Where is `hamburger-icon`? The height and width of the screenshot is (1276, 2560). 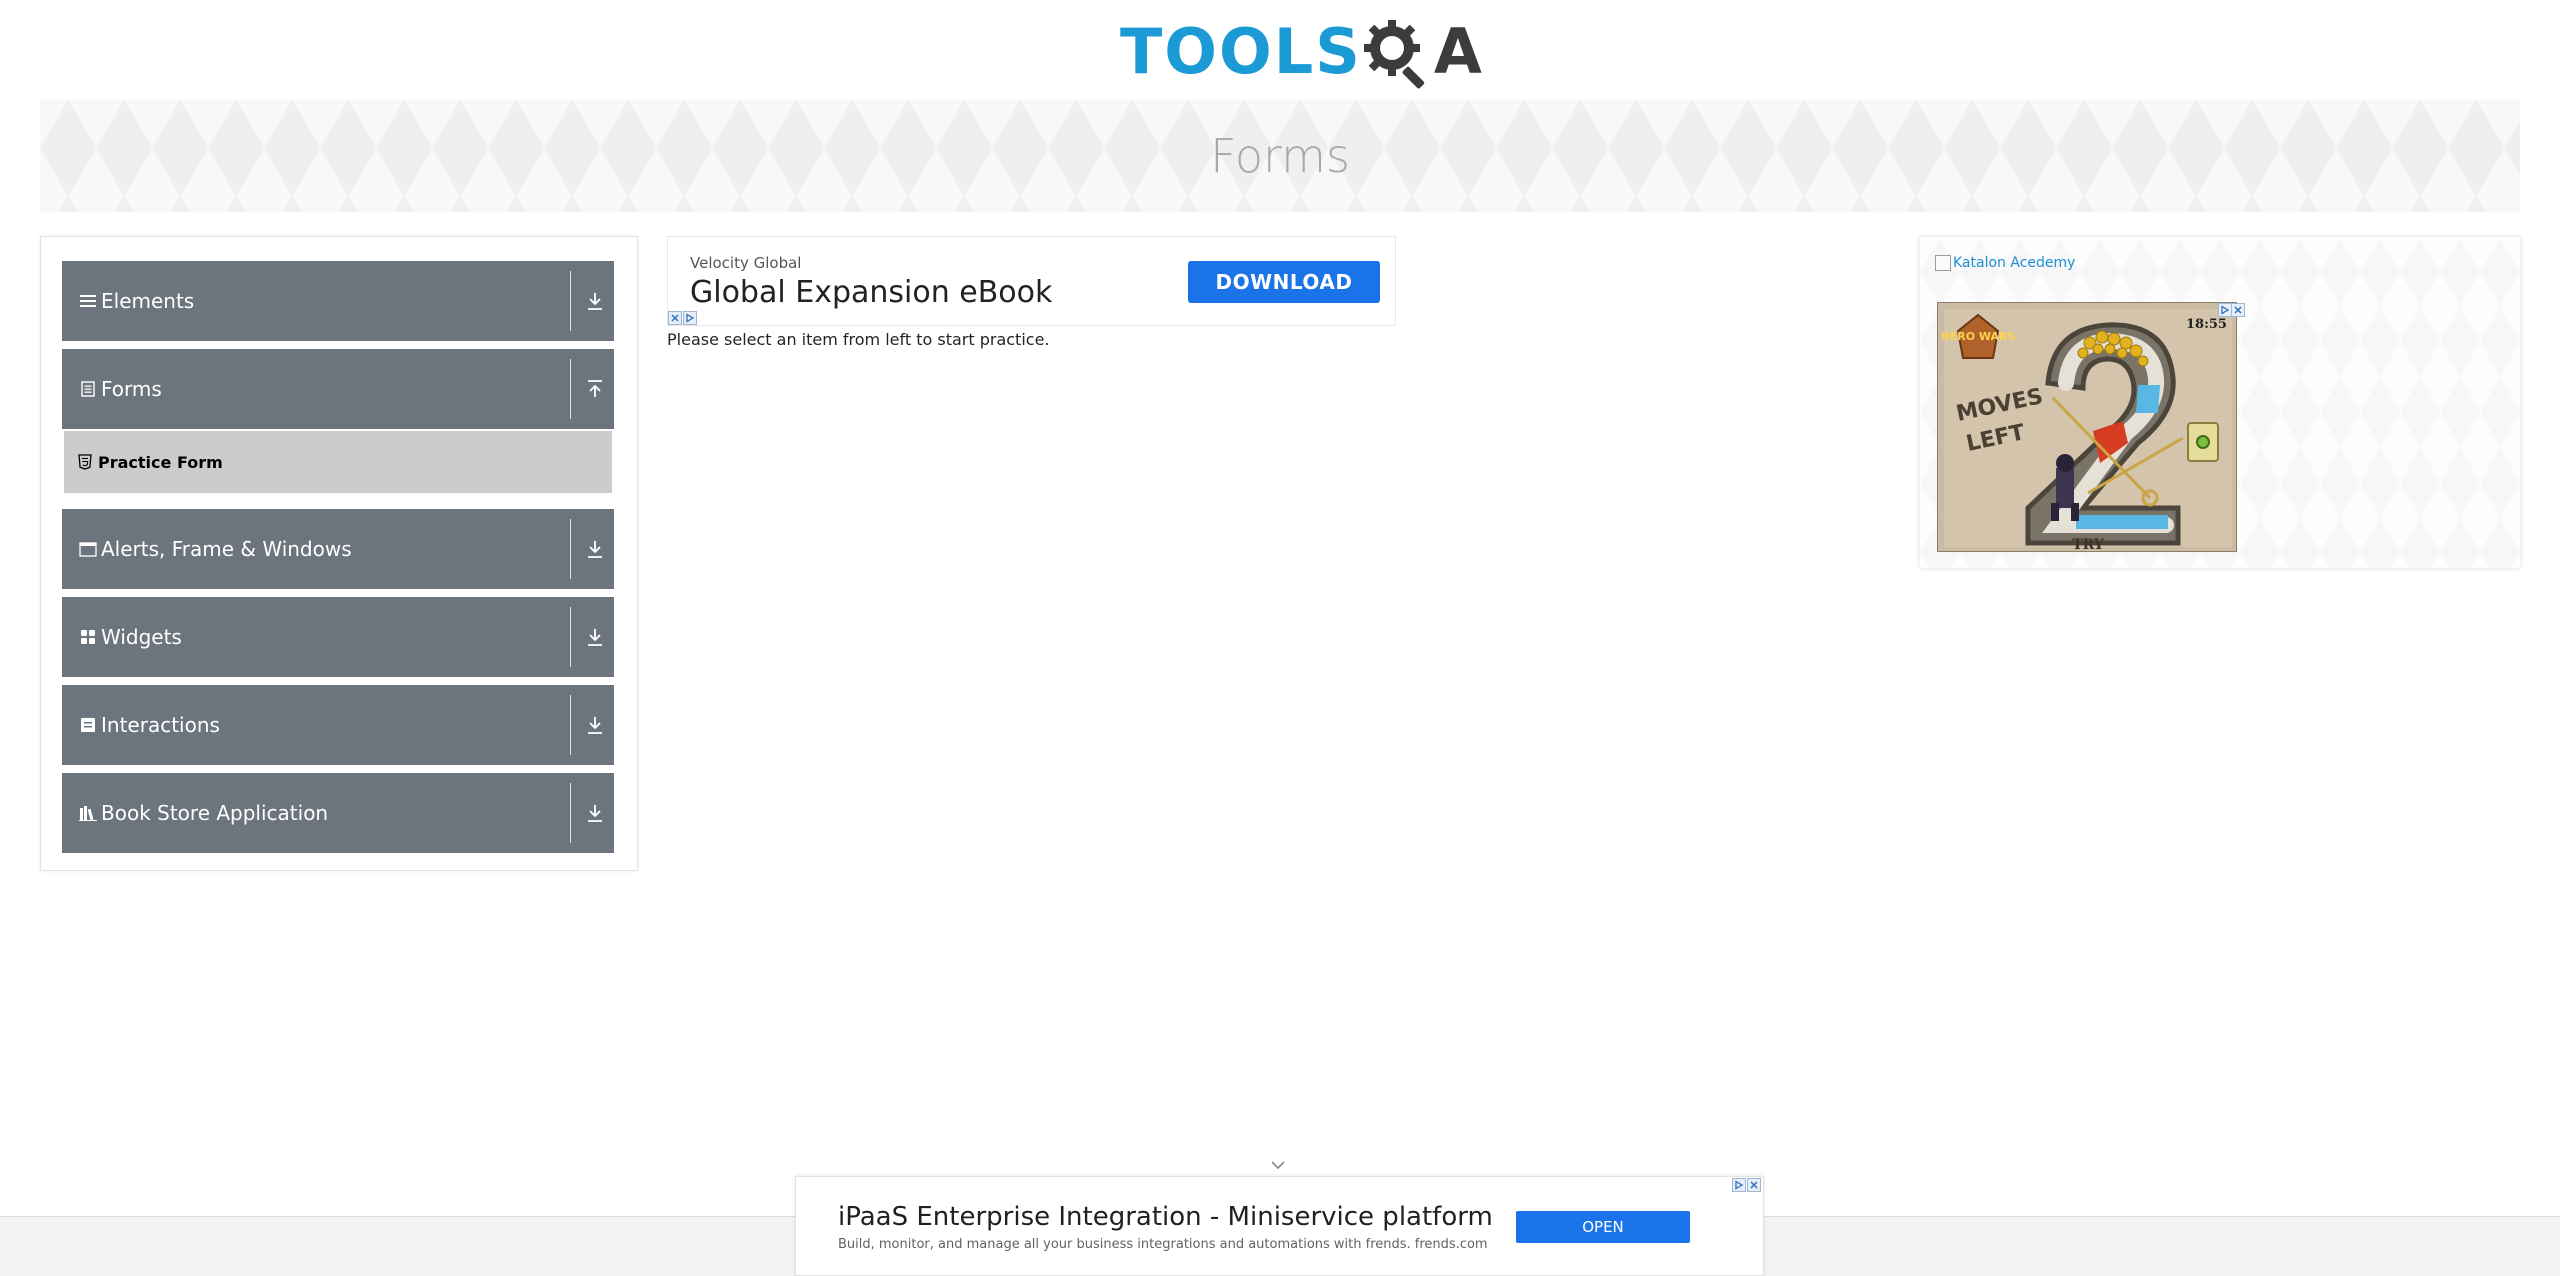
hamburger-icon is located at coordinates (88, 301).